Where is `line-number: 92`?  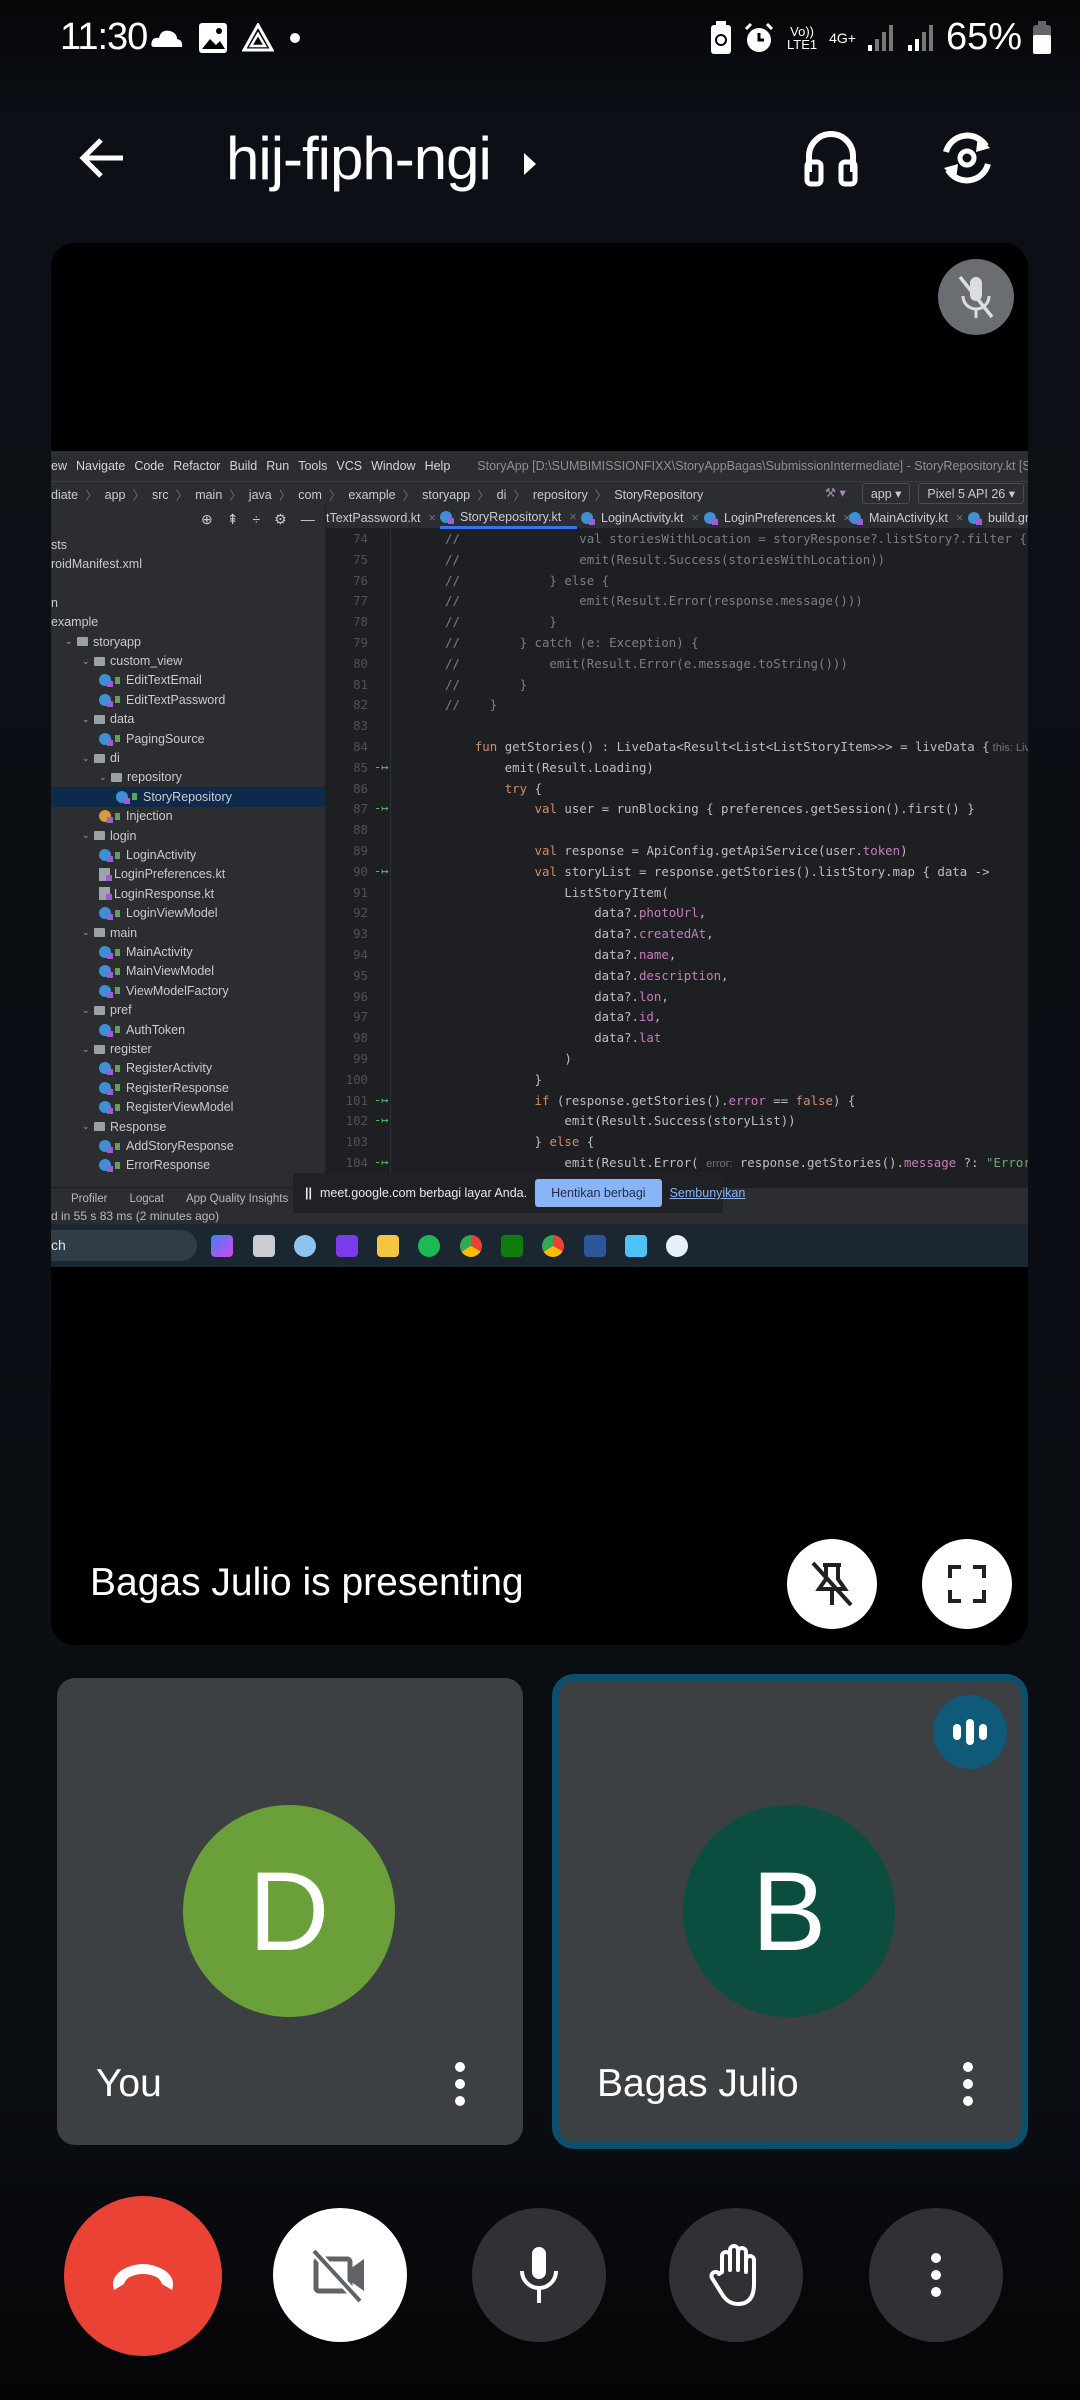
line-number: 92 is located at coordinates (360, 913).